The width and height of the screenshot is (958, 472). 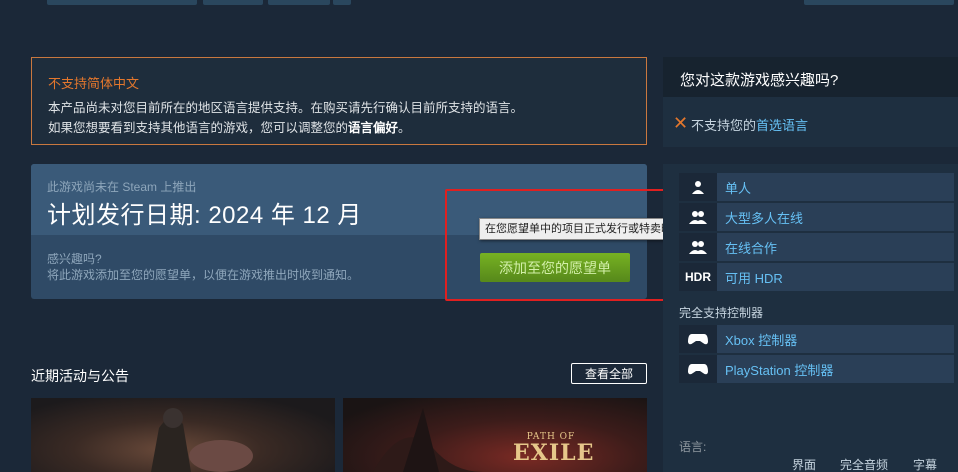 I want to click on feature-hdr: HDR 可用 HDR, so click(x=816, y=277).